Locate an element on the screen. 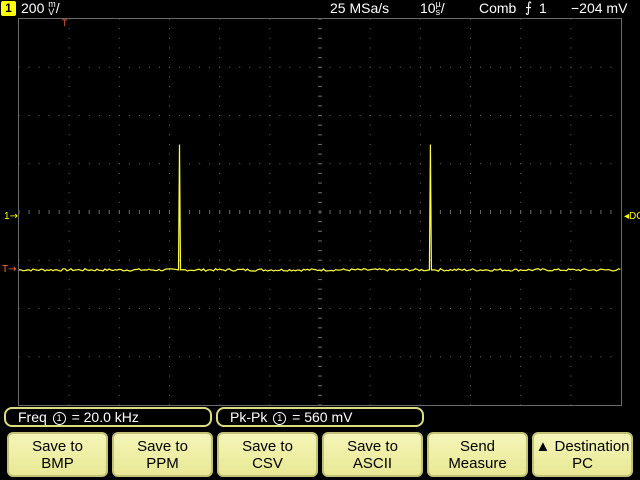  coupling-marker: ◂DC is located at coordinates (632, 217).